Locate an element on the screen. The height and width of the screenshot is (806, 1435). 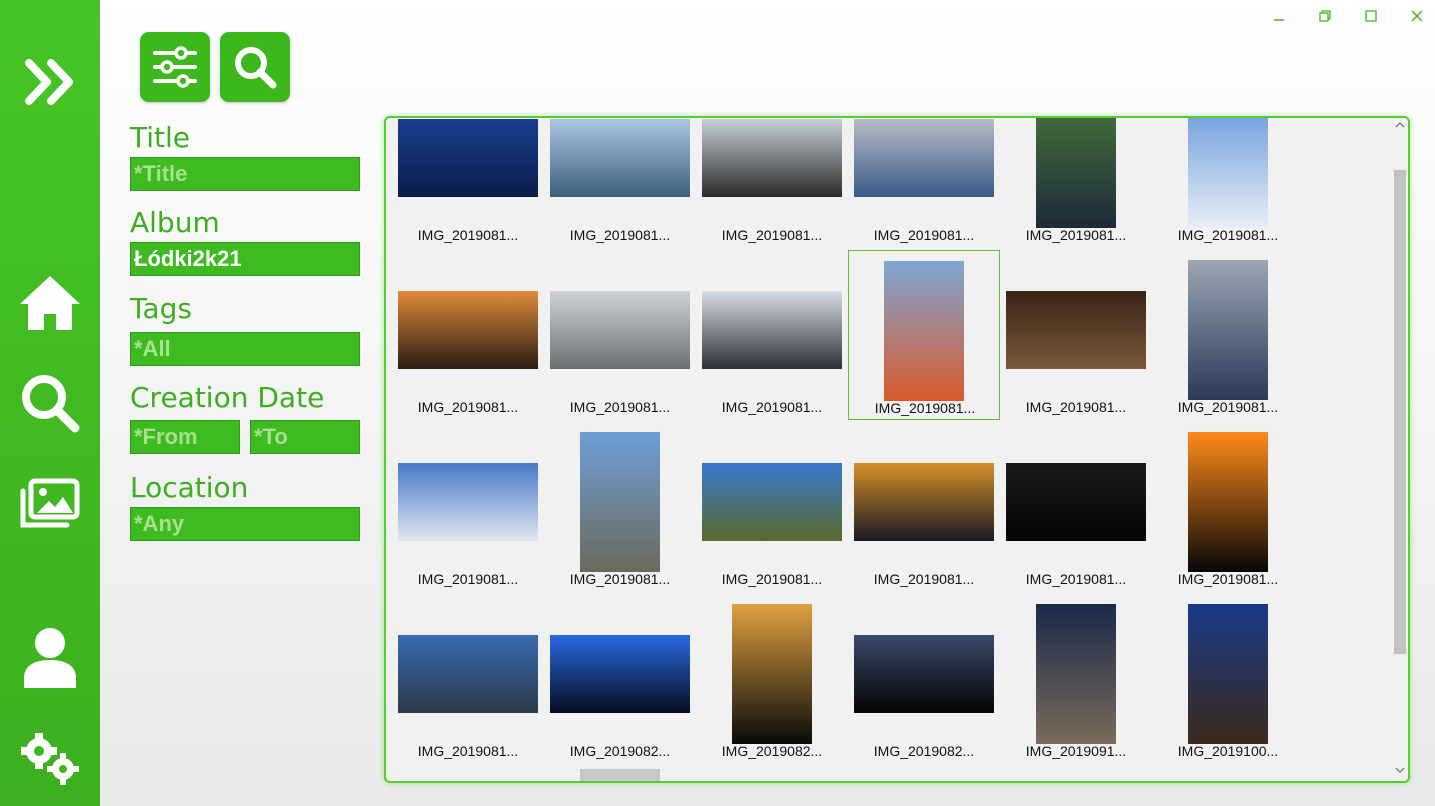
home-icon is located at coordinates (50, 303).